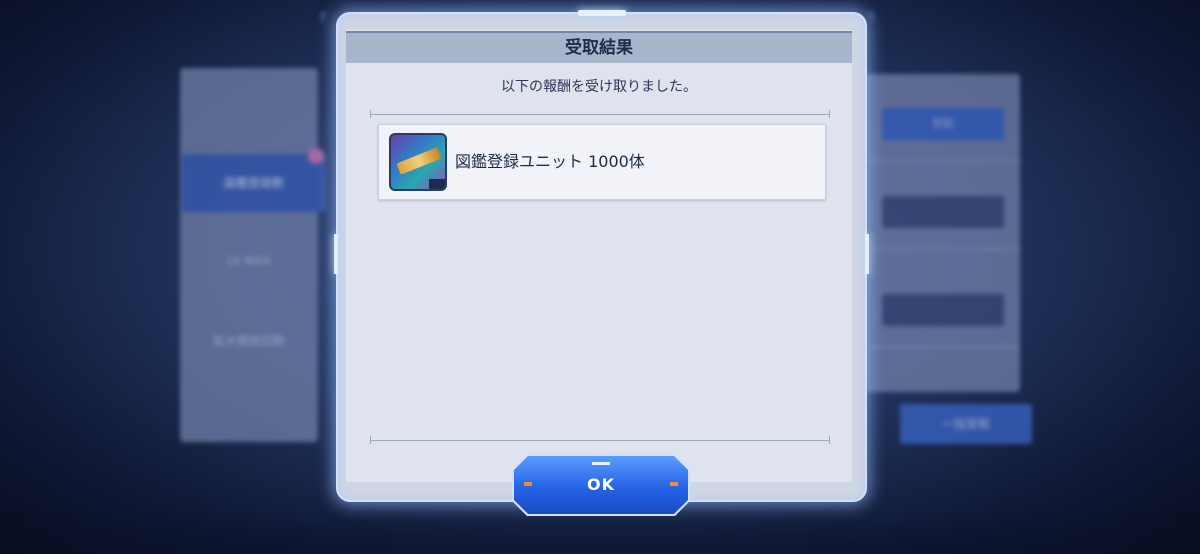 This screenshot has width=1200, height=554. Describe the element at coordinates (599, 87) in the screenshot. I see `dialog-message: 以下の報酬を受け取りました。` at that location.